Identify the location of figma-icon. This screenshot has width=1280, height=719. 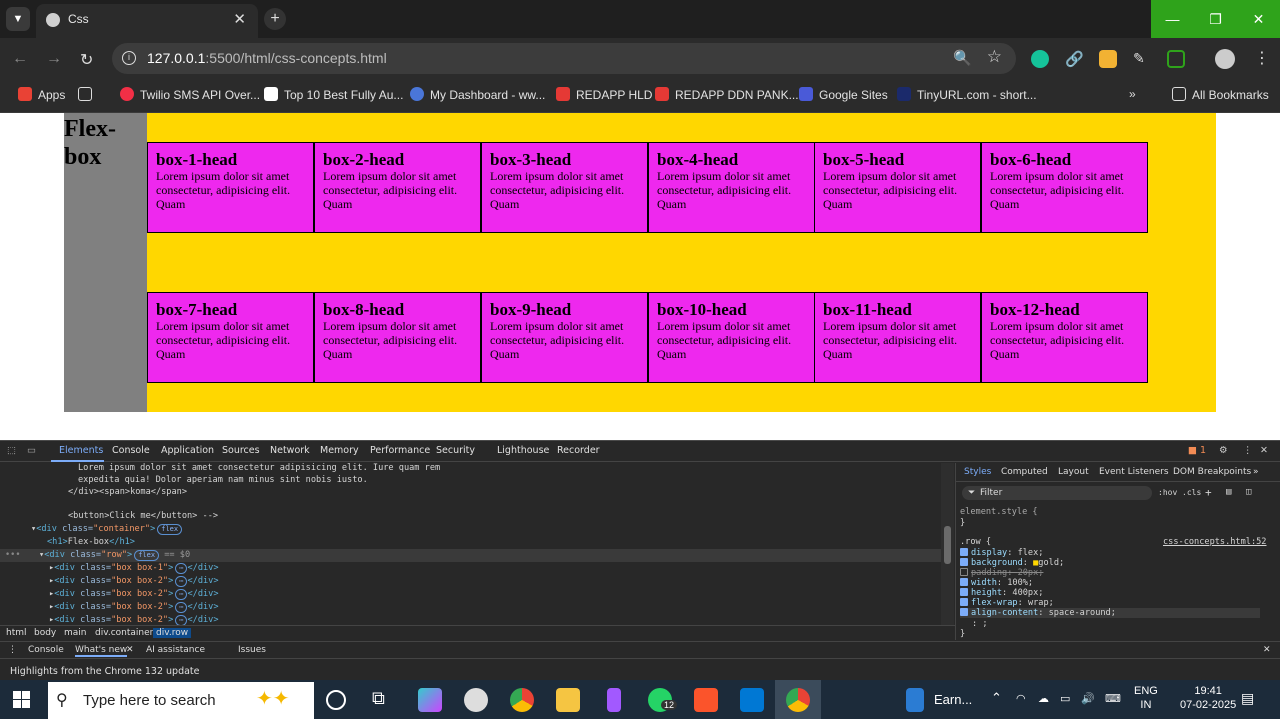
(614, 700).